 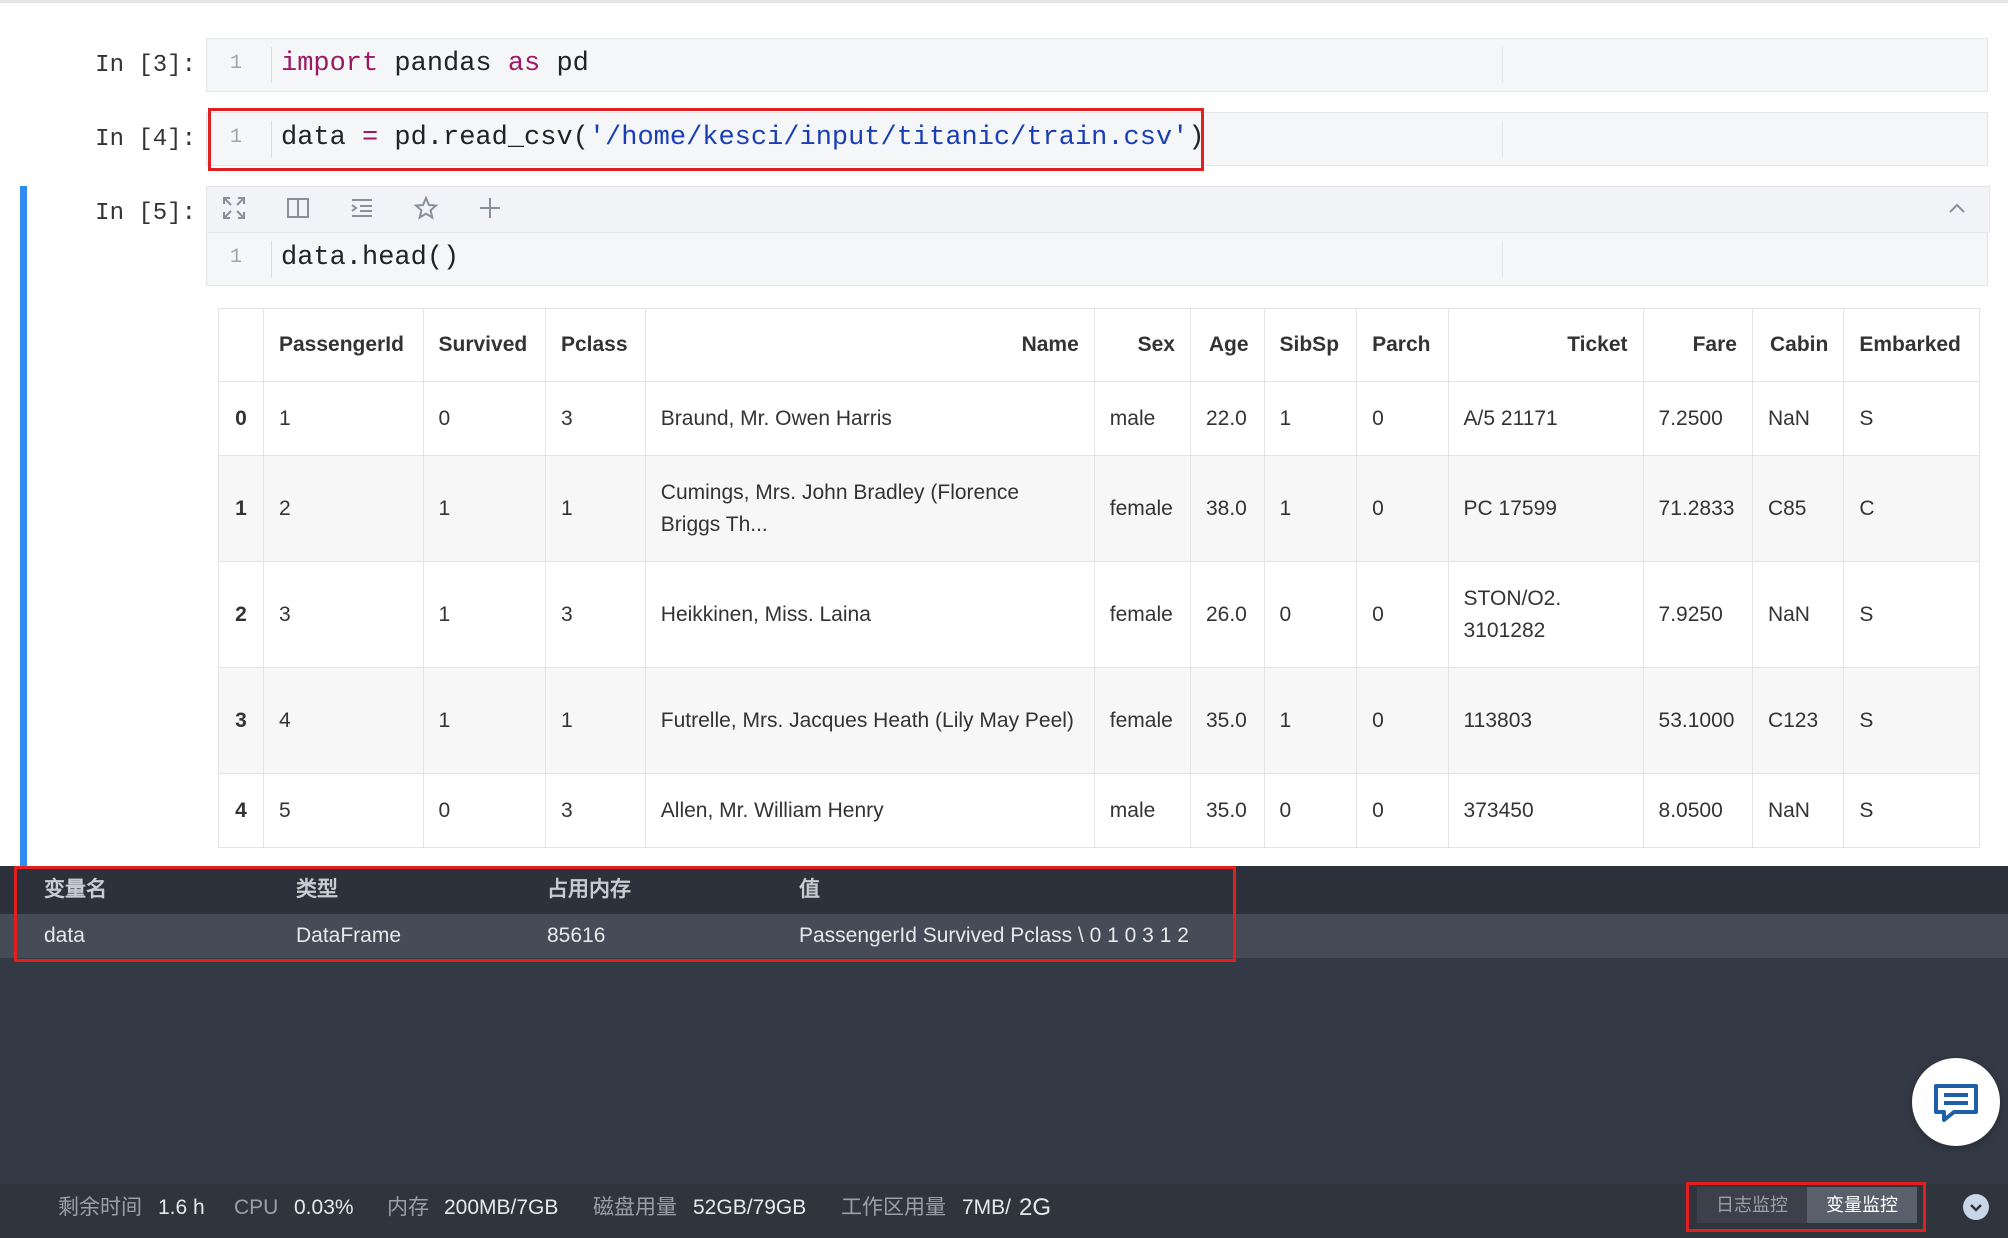 What do you see at coordinates (595, 345) in the screenshot?
I see `column-header: Pclass` at bounding box center [595, 345].